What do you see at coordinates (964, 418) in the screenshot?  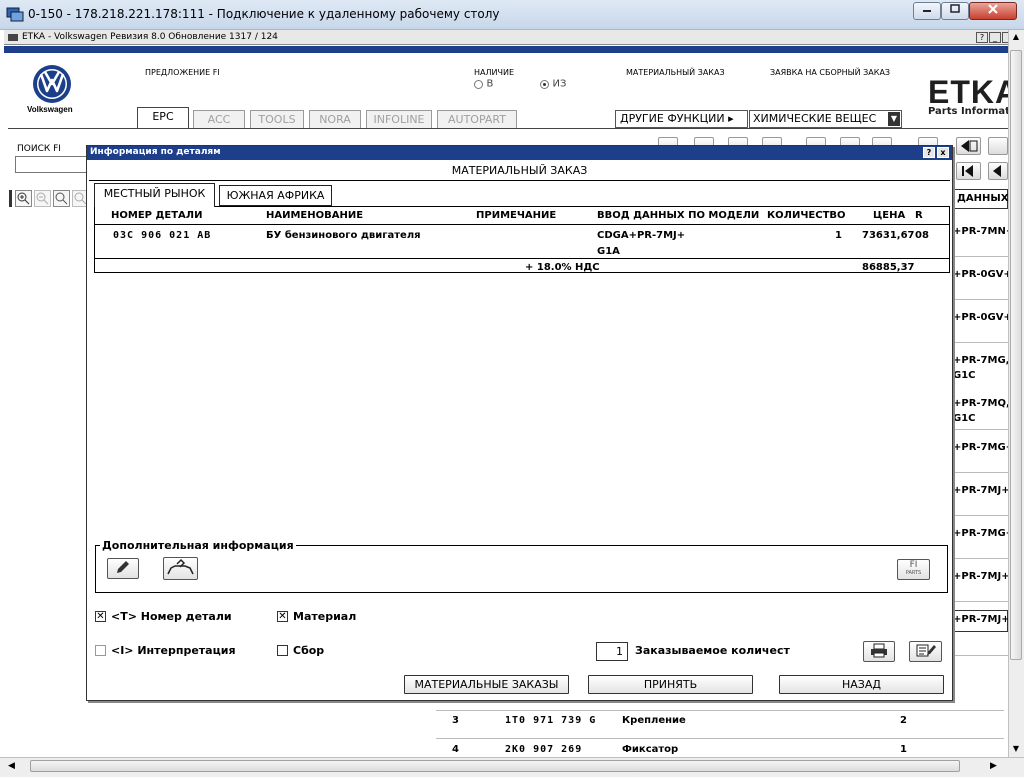 I see `bg-row-5-line2: G1C` at bounding box center [964, 418].